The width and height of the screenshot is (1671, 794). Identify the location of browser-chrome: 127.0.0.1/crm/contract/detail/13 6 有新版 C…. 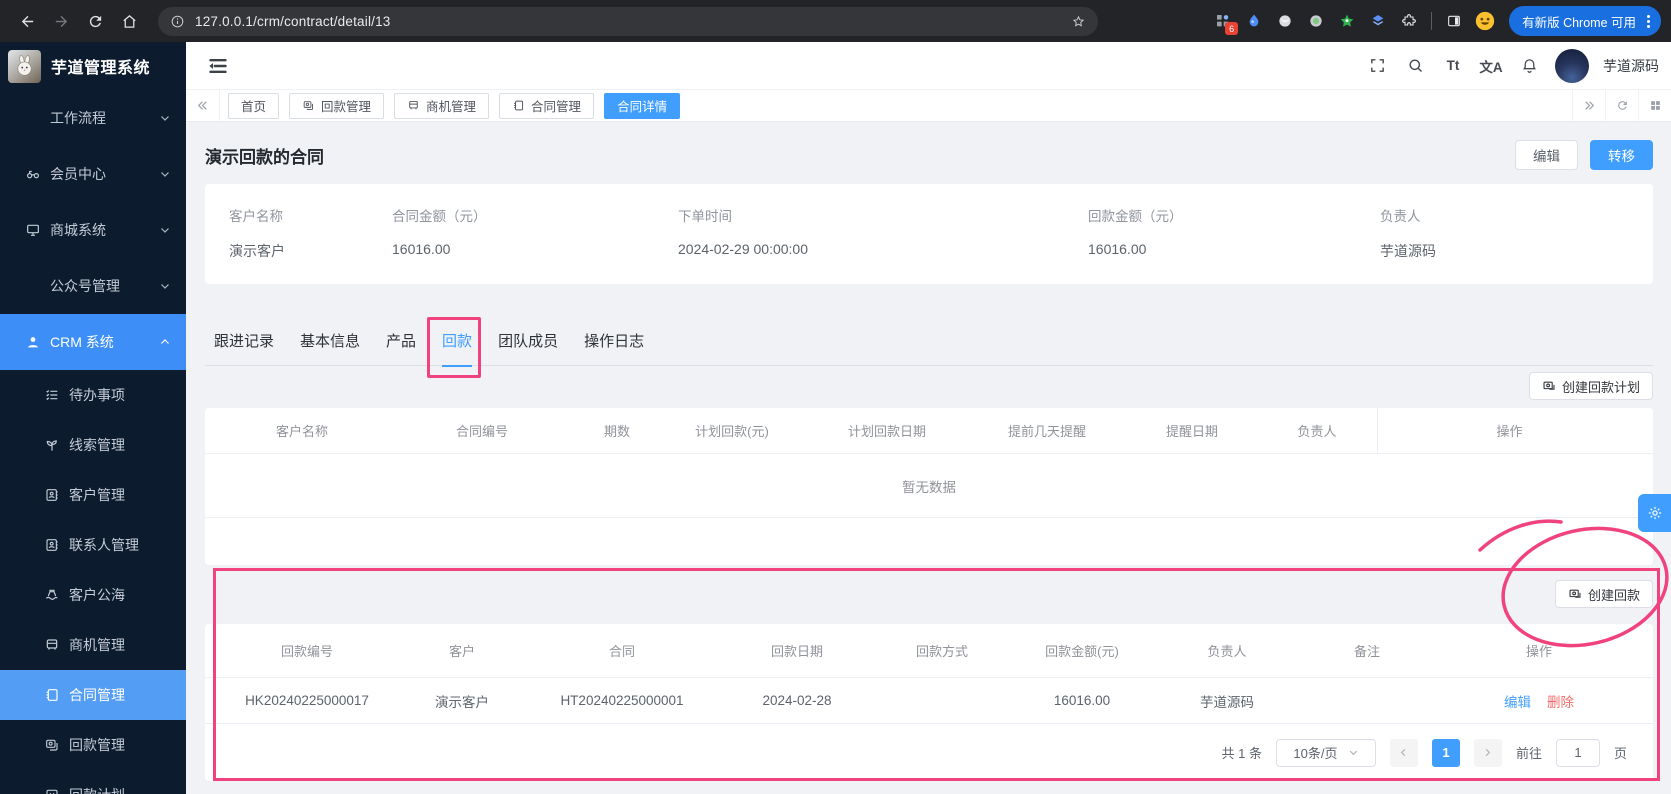
(835, 21).